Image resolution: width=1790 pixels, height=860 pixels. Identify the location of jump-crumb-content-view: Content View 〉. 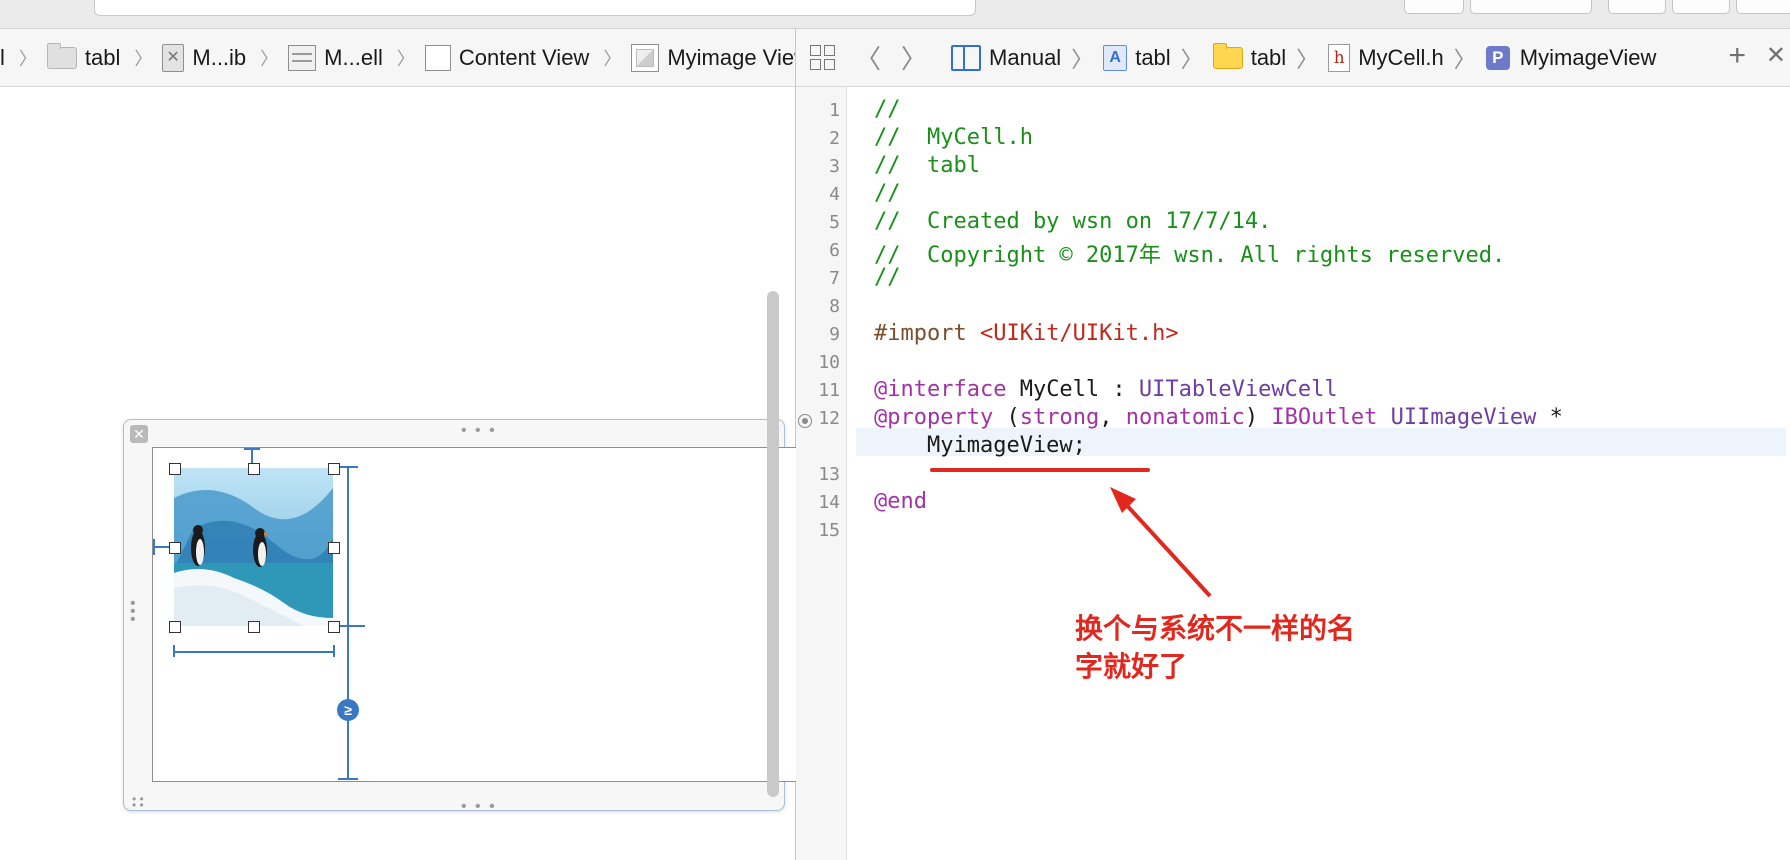
(524, 57).